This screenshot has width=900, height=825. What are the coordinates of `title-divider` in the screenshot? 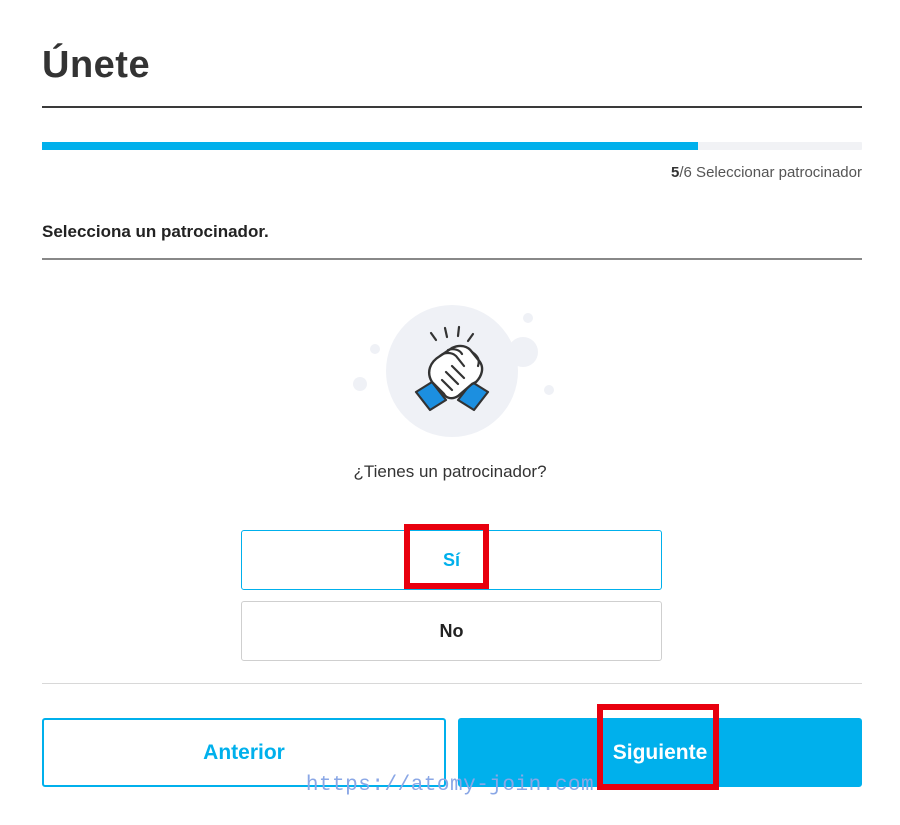 It's located at (452, 107).